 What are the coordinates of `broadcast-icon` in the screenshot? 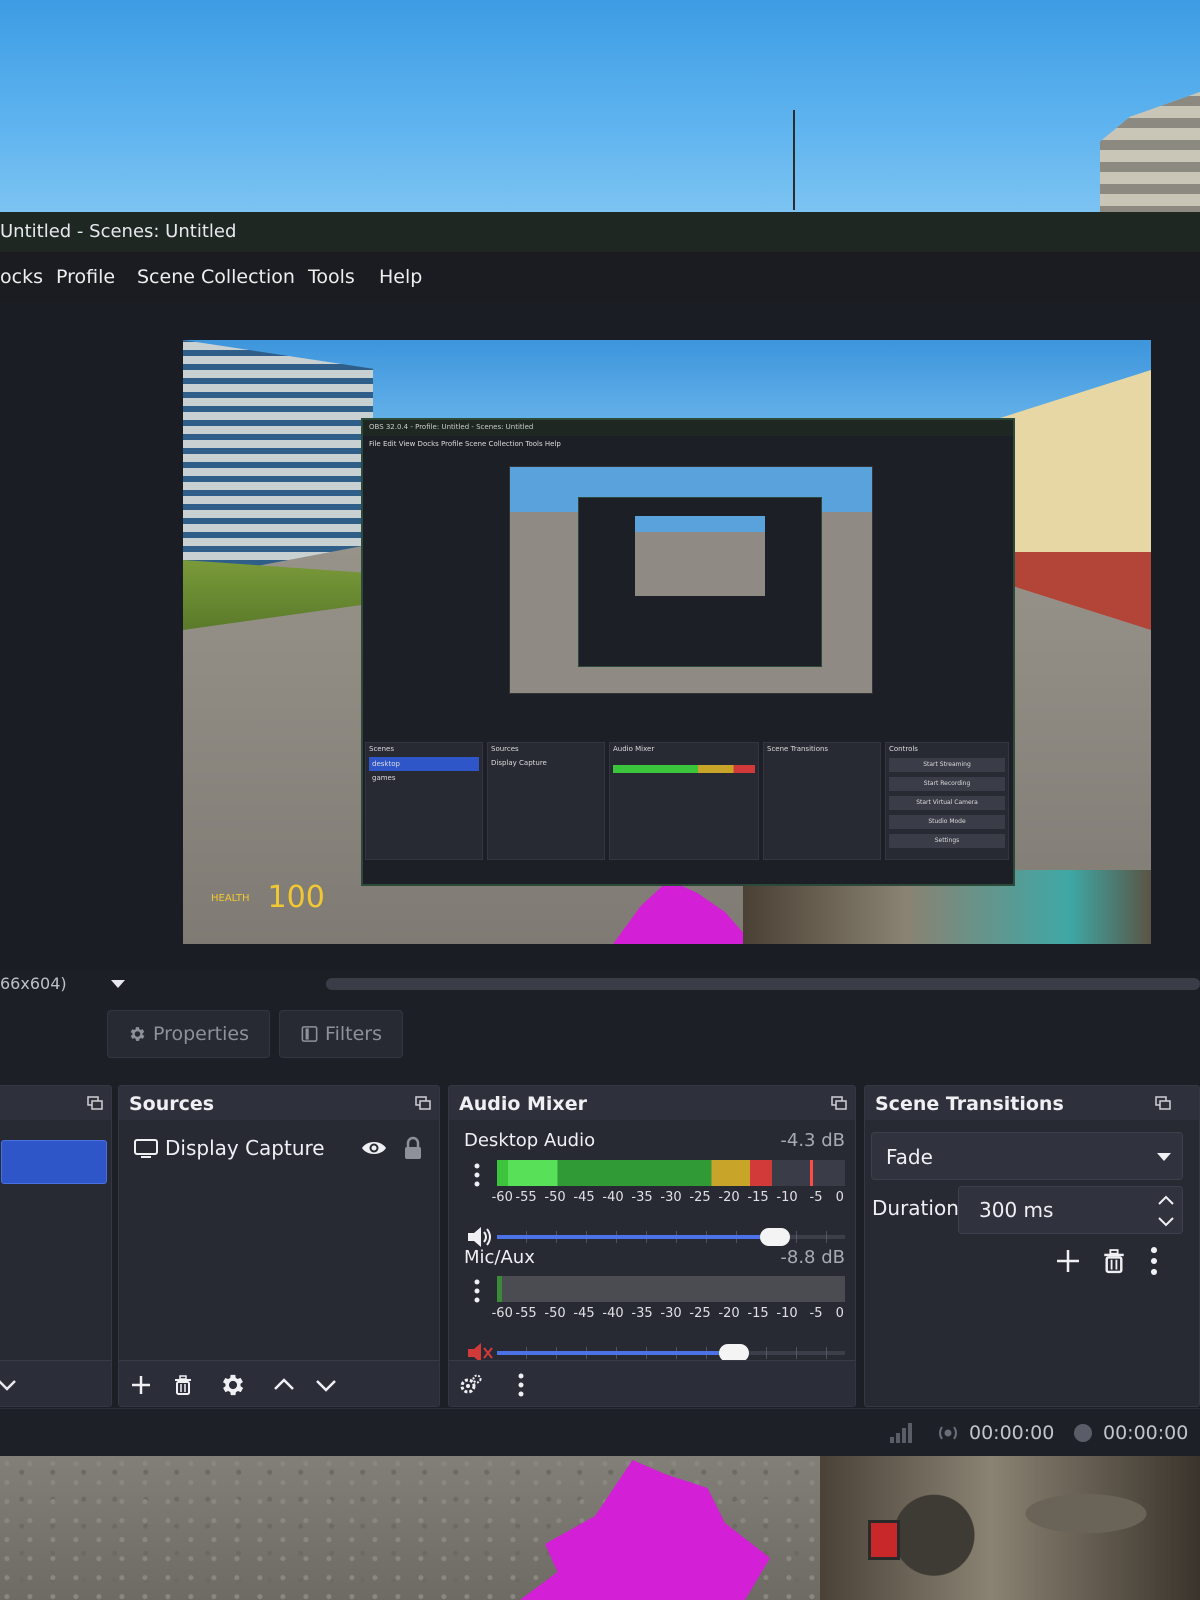 It's located at (948, 1433).